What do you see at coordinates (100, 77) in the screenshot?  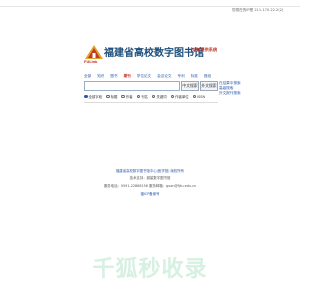 I see `nav-item-knowledge: 知识` at bounding box center [100, 77].